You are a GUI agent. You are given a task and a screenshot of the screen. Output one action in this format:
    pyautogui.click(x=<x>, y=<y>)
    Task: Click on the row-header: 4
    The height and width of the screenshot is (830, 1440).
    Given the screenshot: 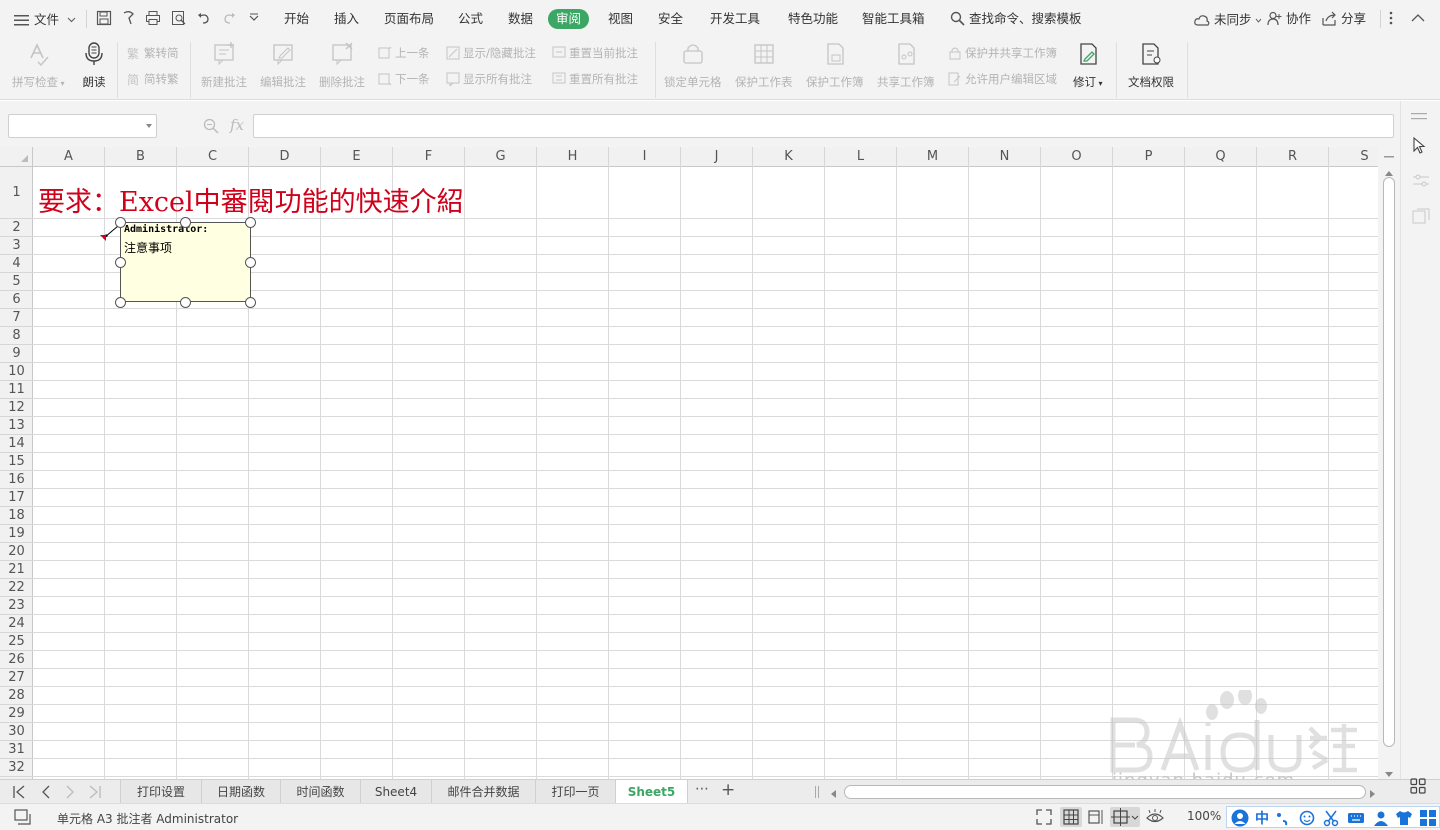 What is the action you would take?
    pyautogui.click(x=16, y=264)
    